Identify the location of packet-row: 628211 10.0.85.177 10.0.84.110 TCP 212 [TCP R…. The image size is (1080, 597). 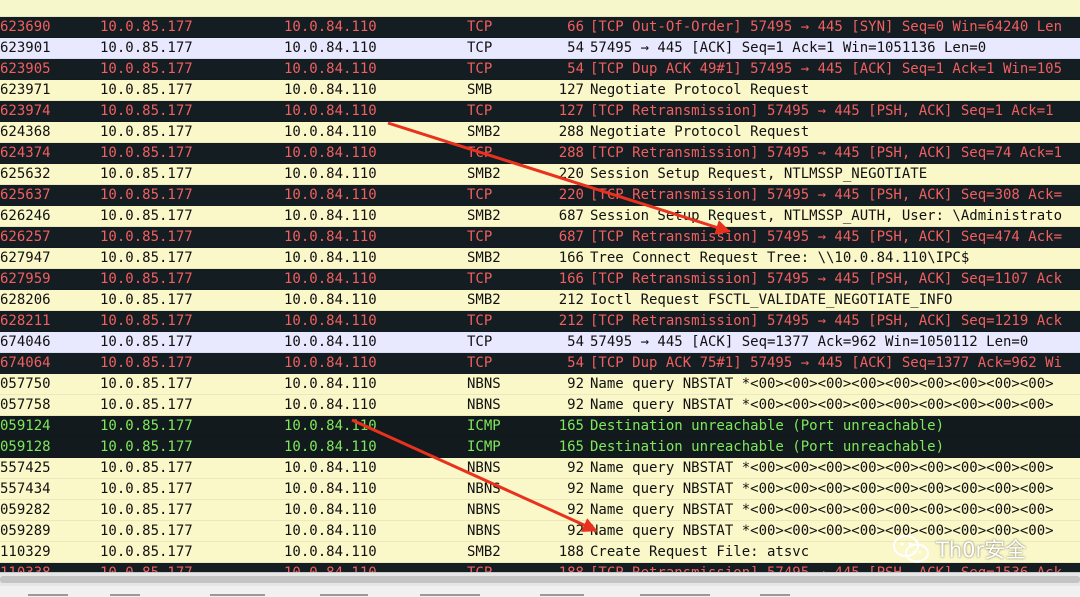
(540, 321).